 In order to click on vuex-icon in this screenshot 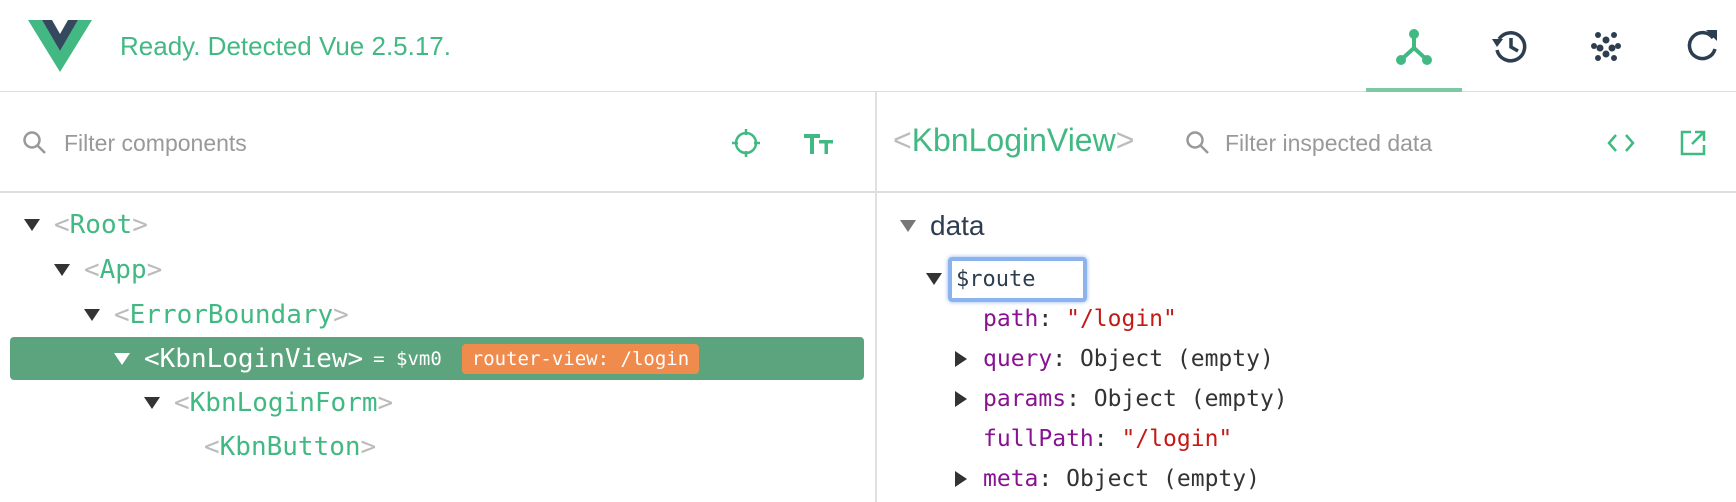, I will do `click(1606, 46)`.